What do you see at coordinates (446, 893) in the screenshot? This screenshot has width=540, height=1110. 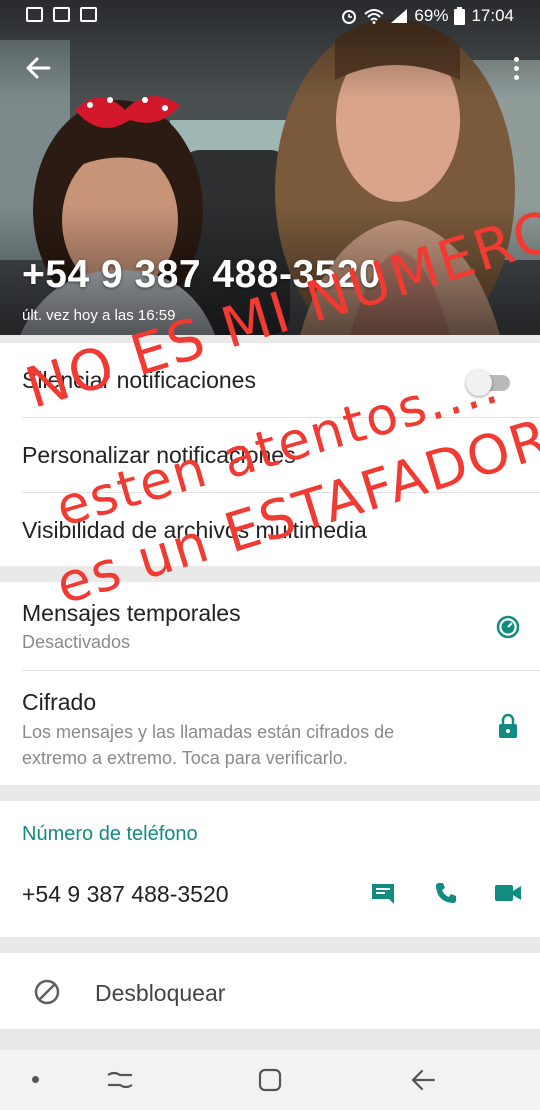 I see `phone-icon` at bounding box center [446, 893].